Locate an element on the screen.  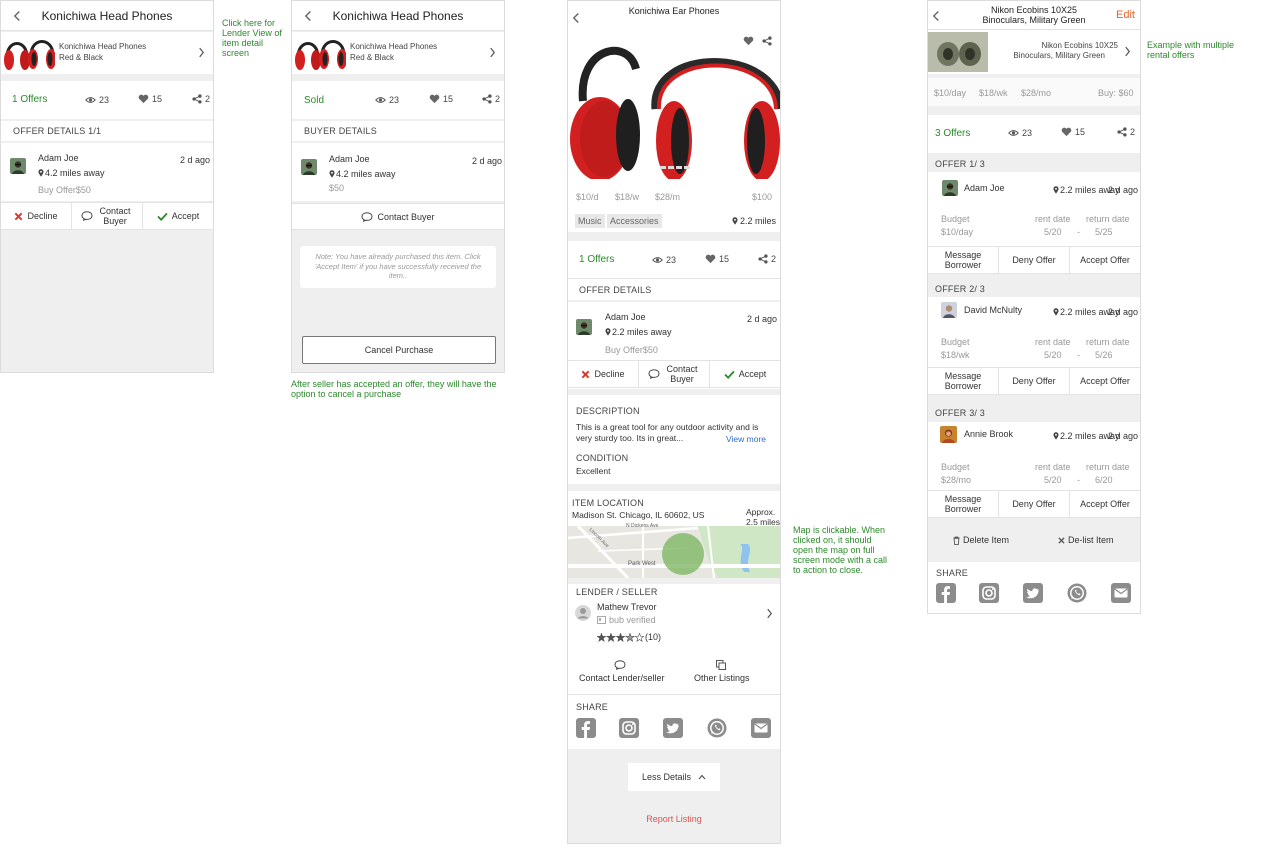
delist-item-button: De-list Item is located at coordinates (1086, 540).